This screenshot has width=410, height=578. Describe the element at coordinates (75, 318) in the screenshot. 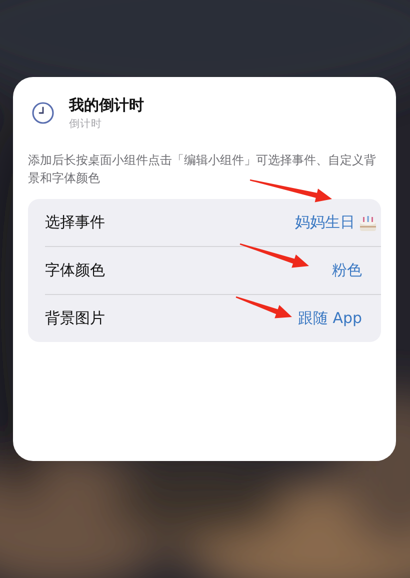

I see `setting-label: 背景图片` at that location.